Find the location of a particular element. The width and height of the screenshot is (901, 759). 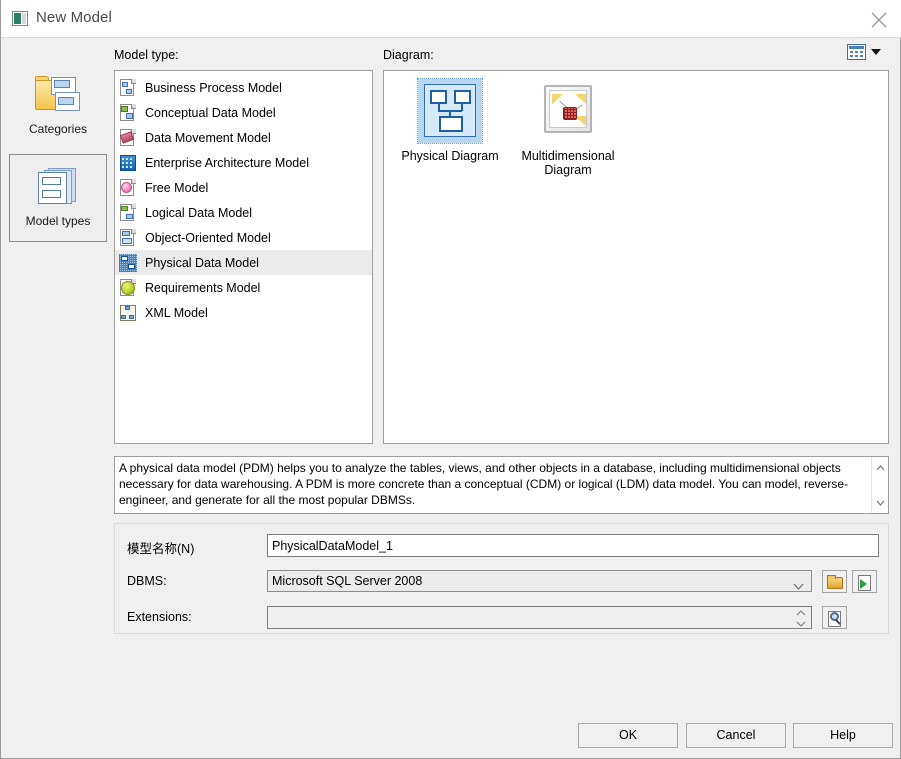

object-oriented-model-icon is located at coordinates (128, 237).